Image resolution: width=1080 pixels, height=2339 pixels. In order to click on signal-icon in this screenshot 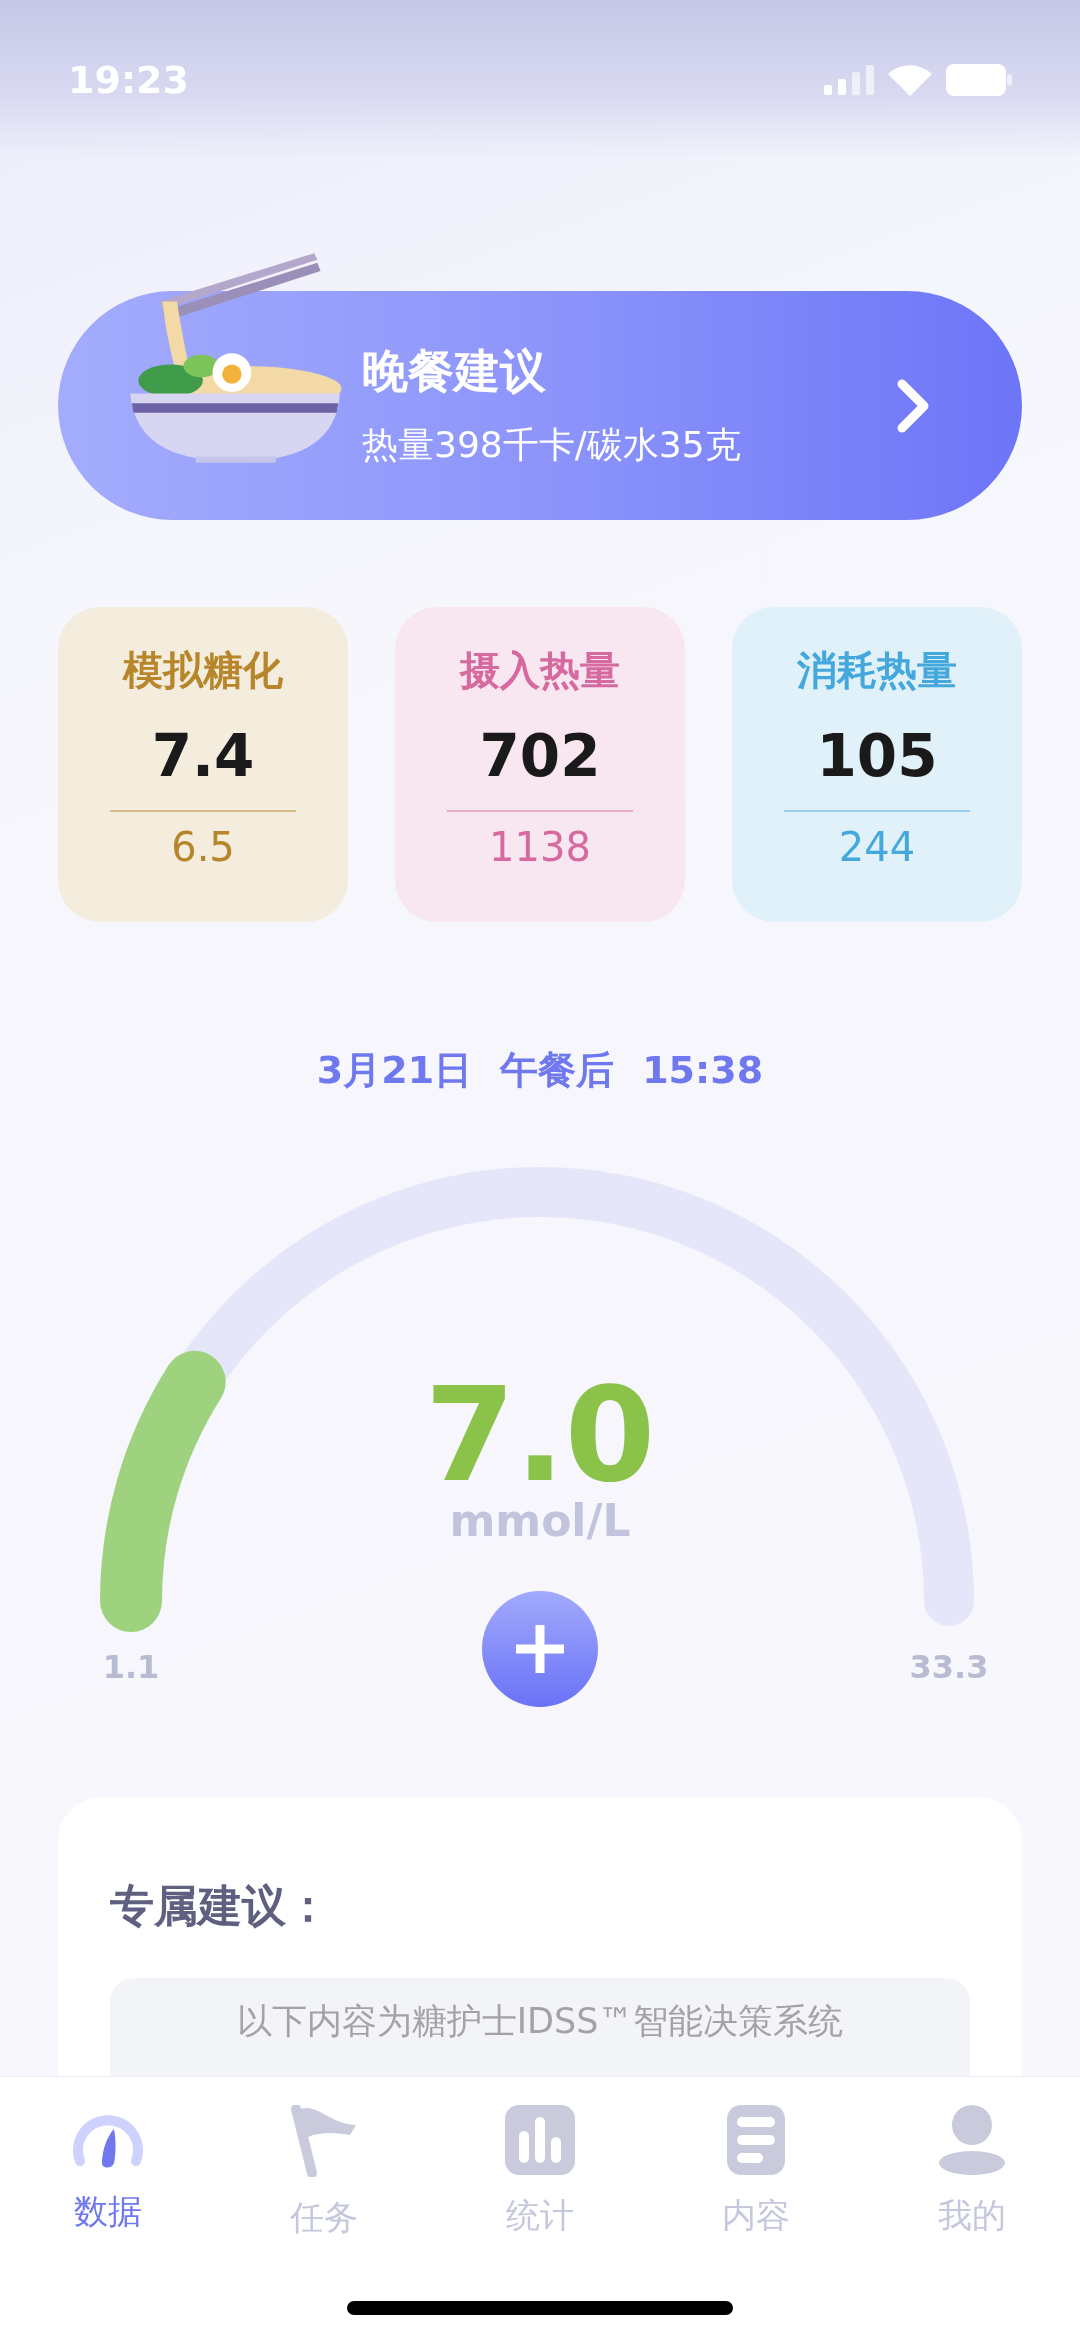, I will do `click(849, 80)`.